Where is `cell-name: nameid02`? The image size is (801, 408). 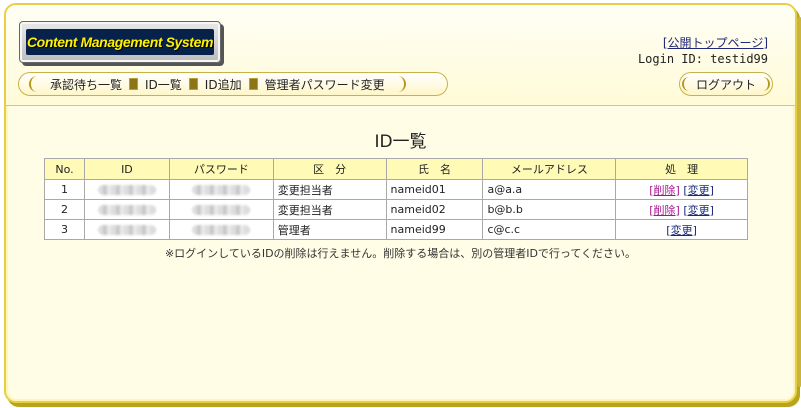 cell-name: nameid02 is located at coordinates (434, 209).